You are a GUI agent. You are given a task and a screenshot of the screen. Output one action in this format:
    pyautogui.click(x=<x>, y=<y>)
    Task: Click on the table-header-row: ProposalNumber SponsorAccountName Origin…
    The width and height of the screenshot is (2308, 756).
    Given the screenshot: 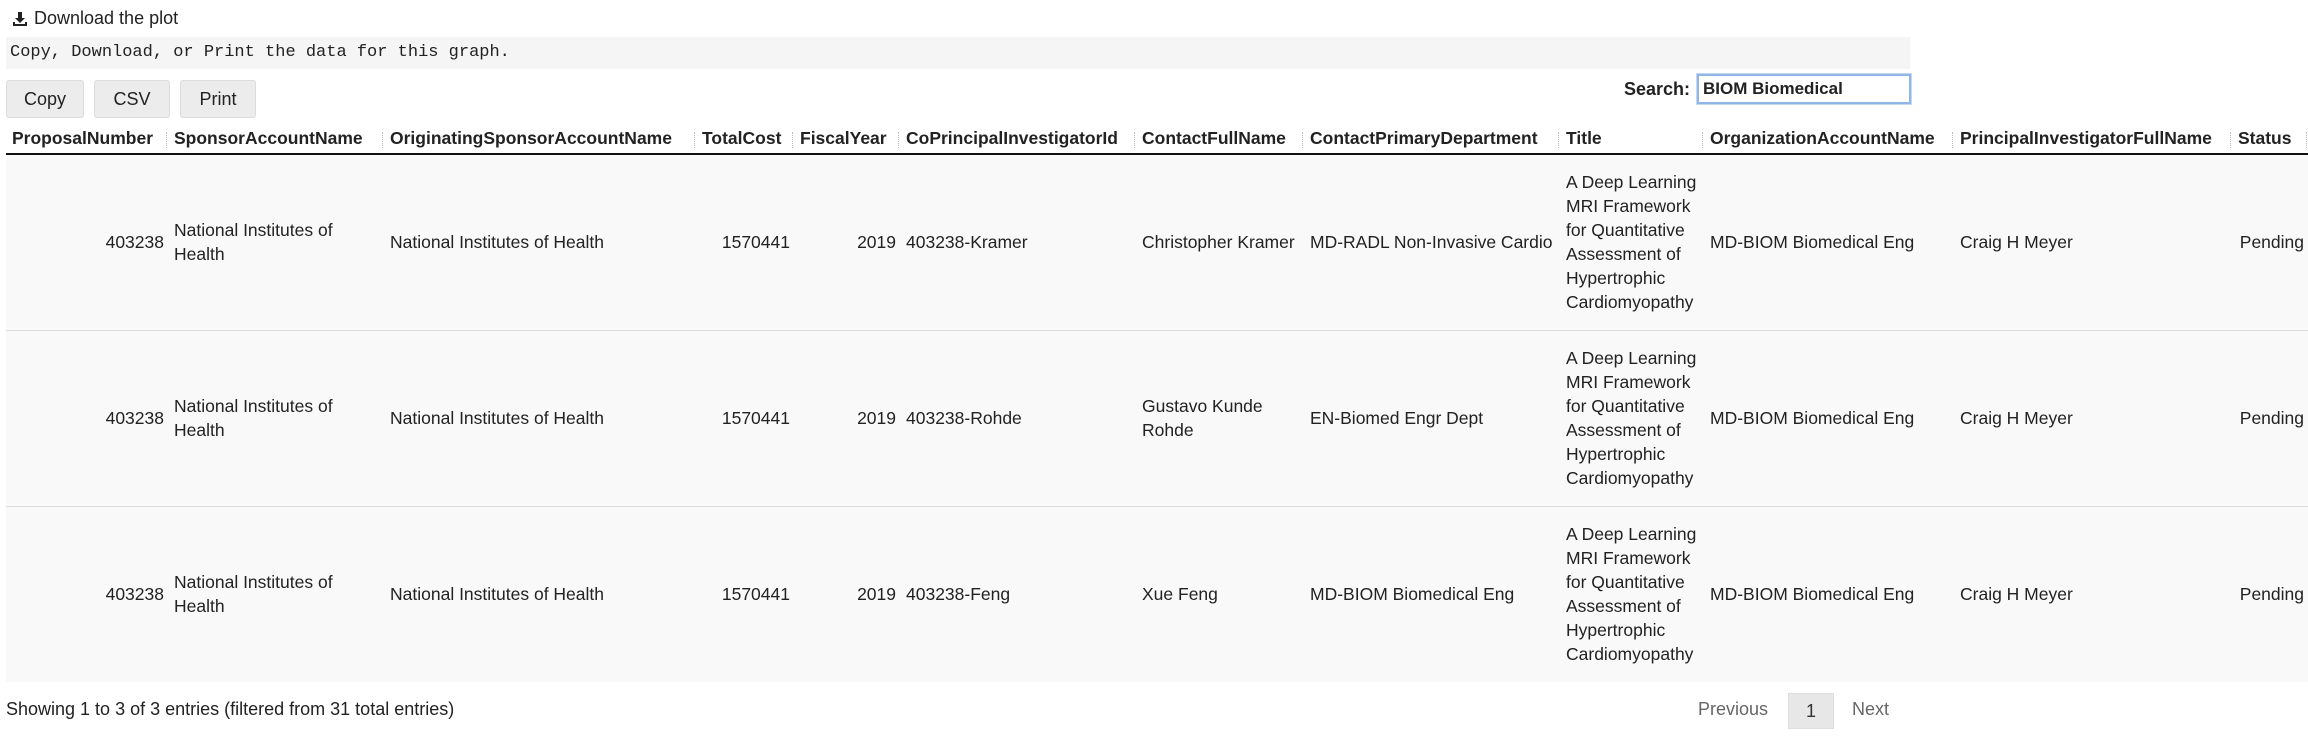 What is the action you would take?
    pyautogui.click(x=1157, y=139)
    